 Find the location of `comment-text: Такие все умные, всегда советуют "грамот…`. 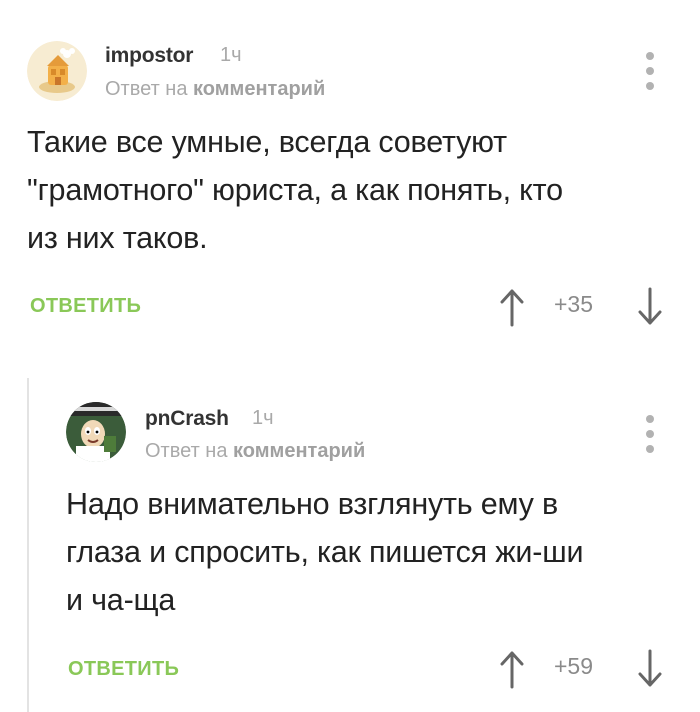

comment-text: Такие все умные, всегда советуют "грамот… is located at coordinates (295, 190).